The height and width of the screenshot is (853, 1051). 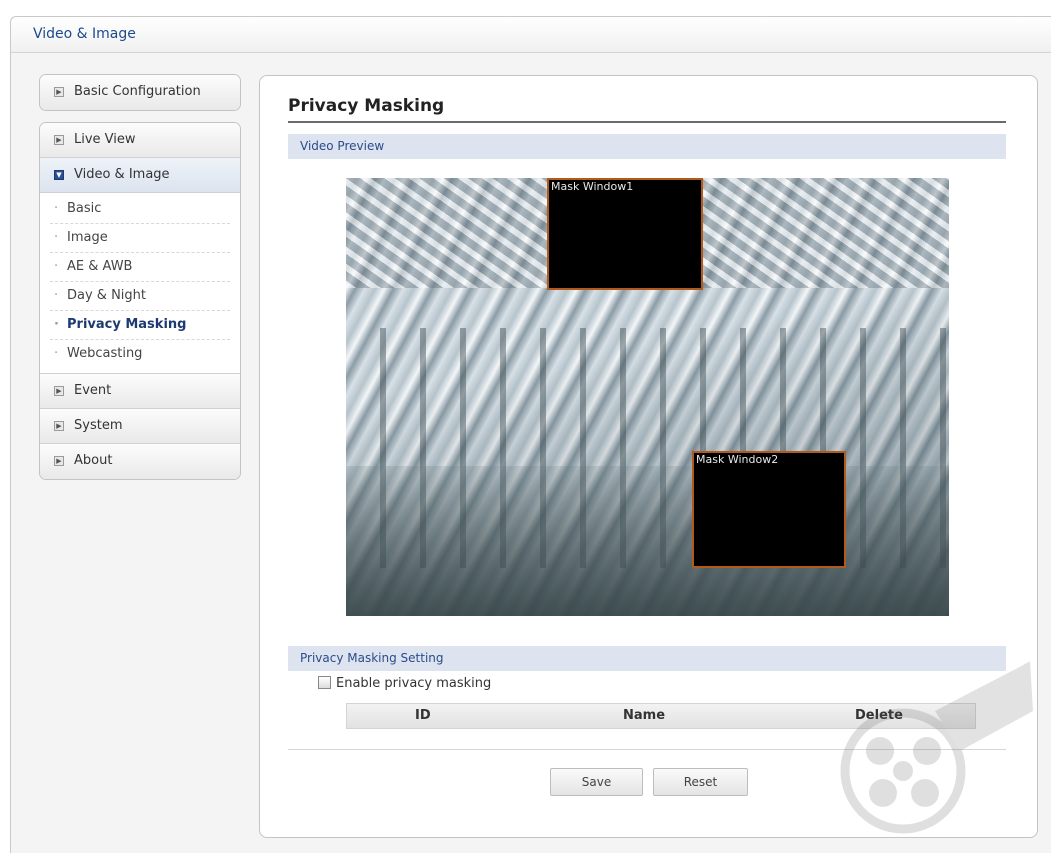 I want to click on sidebar-subitem-day-night: Day & Night, so click(x=140, y=296).